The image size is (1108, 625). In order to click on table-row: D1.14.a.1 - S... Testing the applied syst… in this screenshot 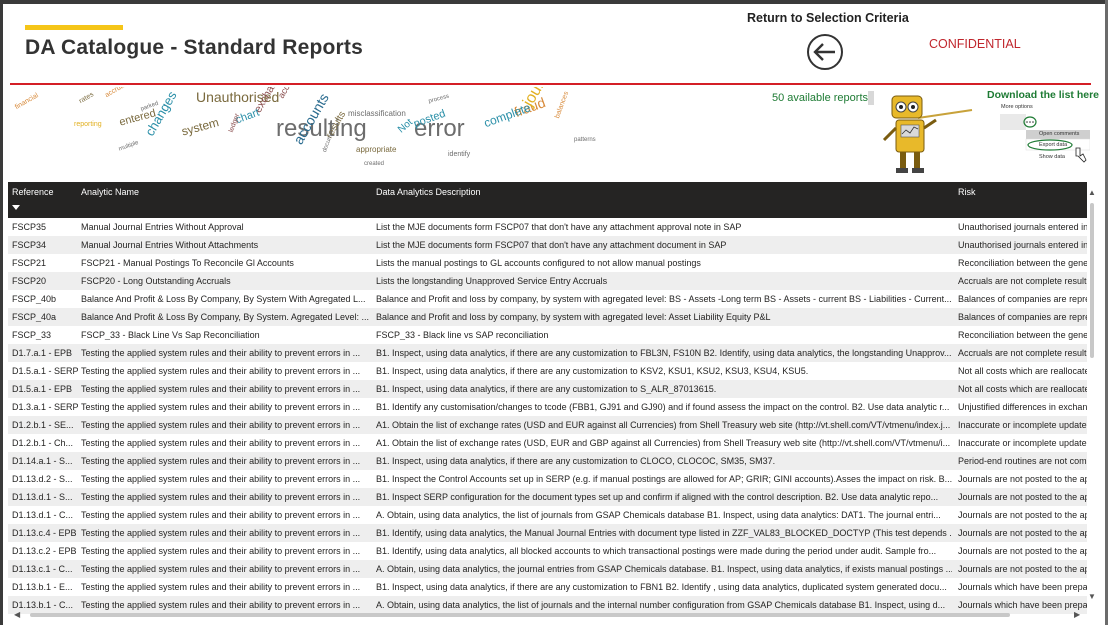, I will do `click(547, 461)`.